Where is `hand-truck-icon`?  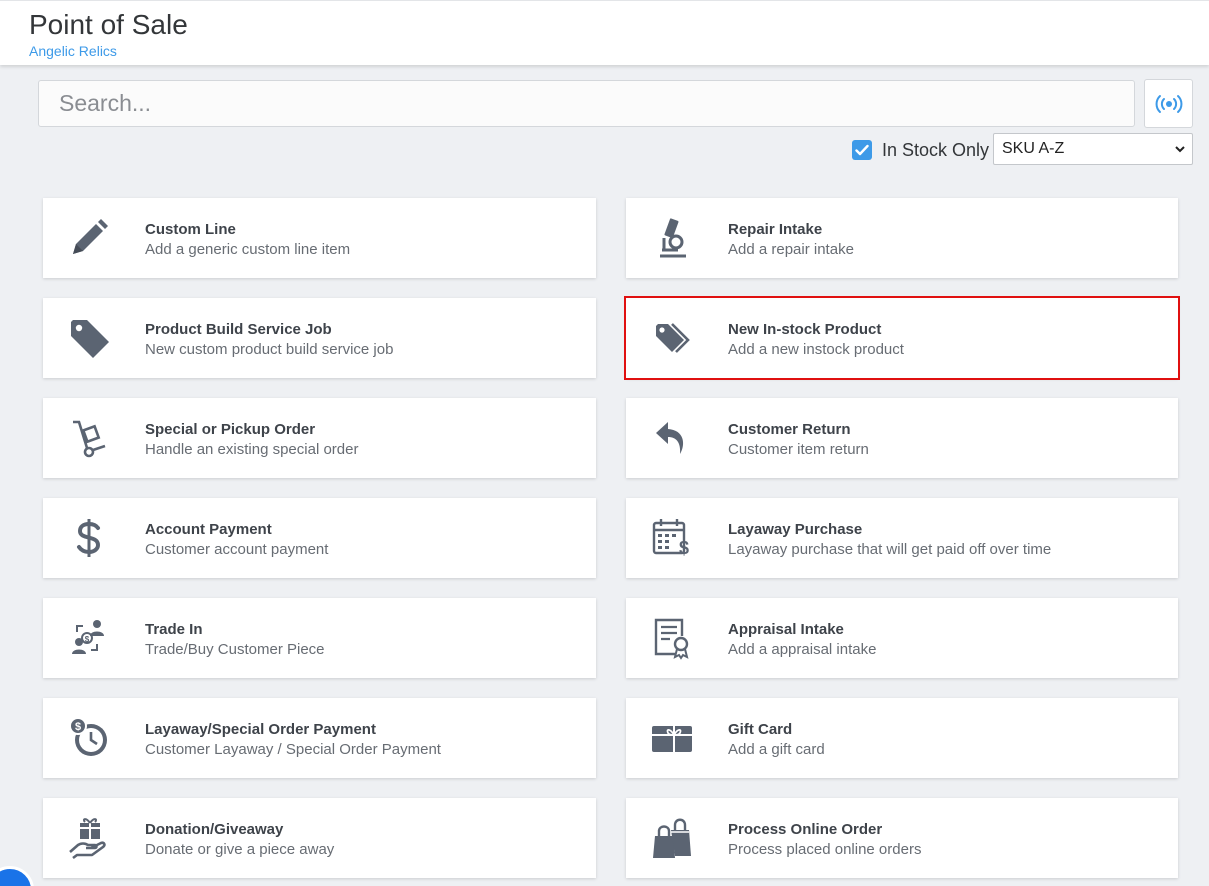
hand-truck-icon is located at coordinates (89, 438).